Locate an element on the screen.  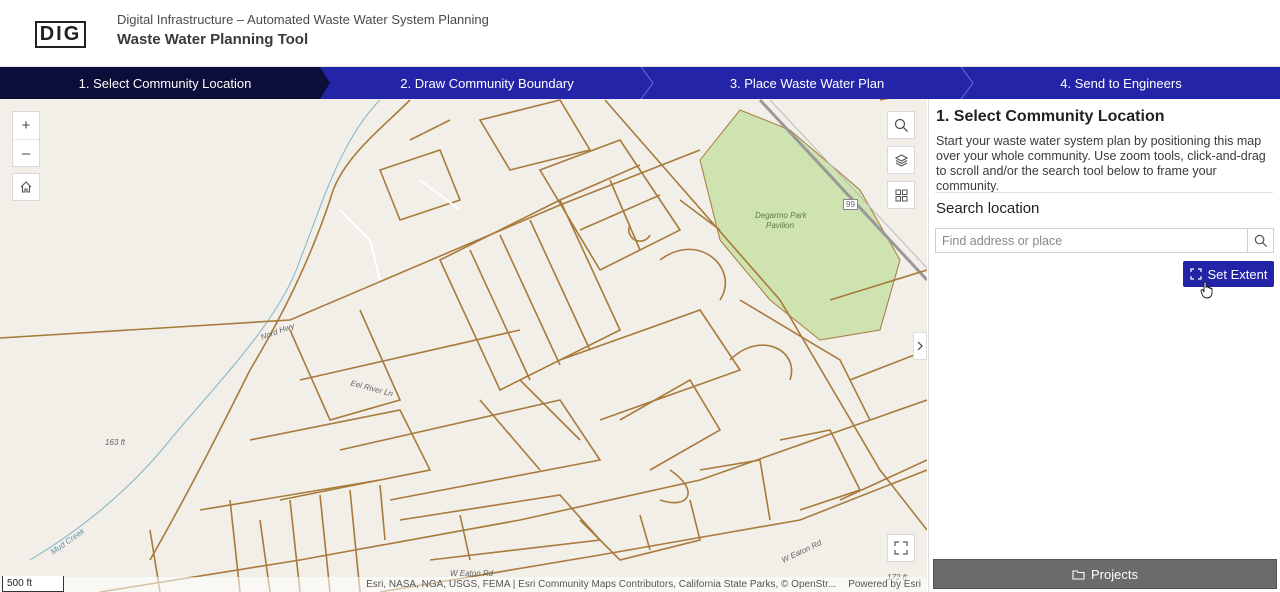
grid-icon is located at coordinates (901, 195).